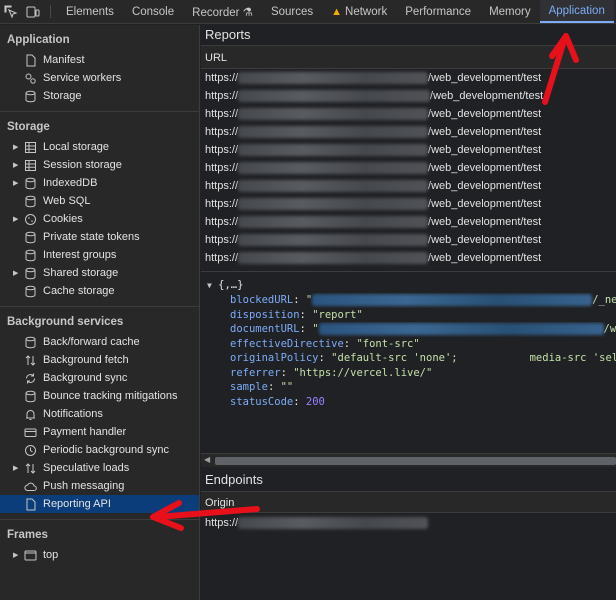 The height and width of the screenshot is (600, 616). Describe the element at coordinates (461, 329) in the screenshot. I see `redacted-value` at that location.